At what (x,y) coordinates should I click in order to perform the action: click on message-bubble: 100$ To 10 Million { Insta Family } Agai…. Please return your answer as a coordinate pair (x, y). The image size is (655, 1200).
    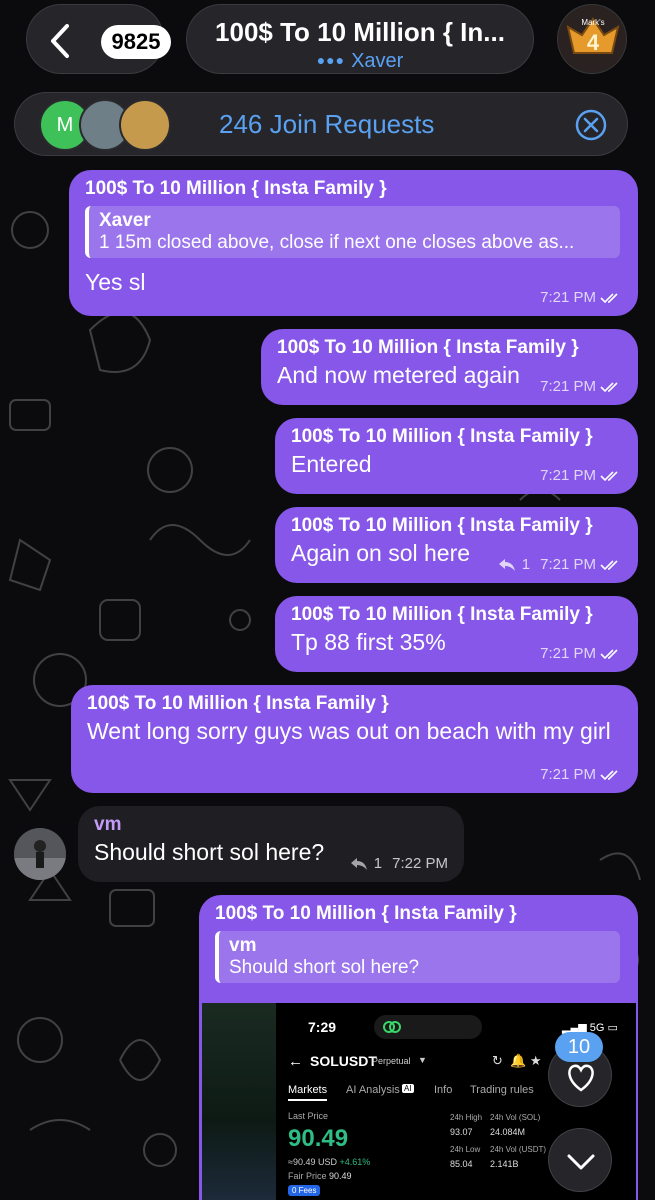
    Looking at the image, I should click on (456, 545).